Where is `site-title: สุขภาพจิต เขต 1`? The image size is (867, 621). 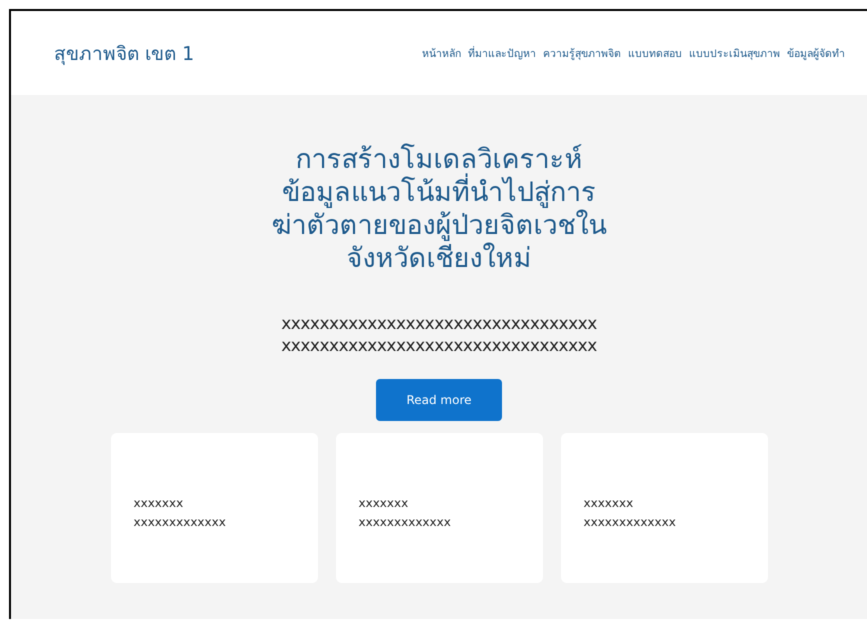 site-title: สุขภาพจิต เขต 1 is located at coordinates (124, 54).